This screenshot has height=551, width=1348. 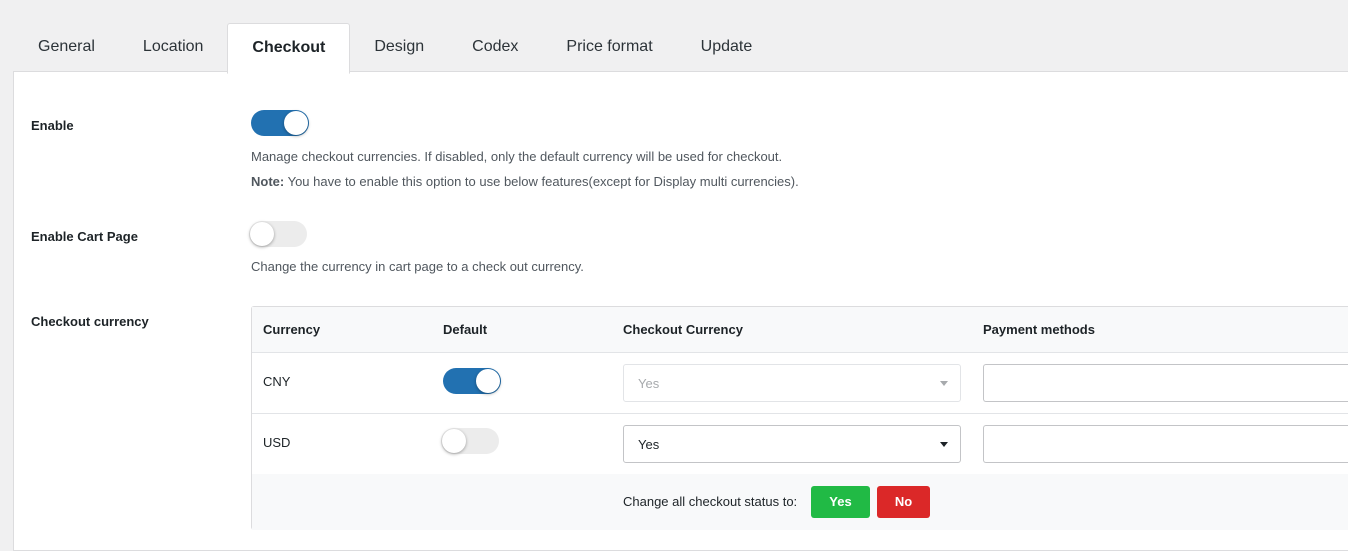 I want to click on set-all-yes-button: Yes, so click(x=840, y=502).